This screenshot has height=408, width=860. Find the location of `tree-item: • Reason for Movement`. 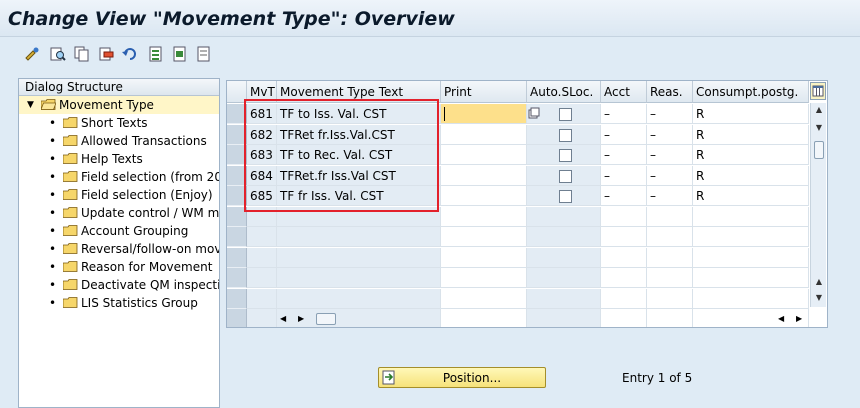

tree-item: • Reason for Movement is located at coordinates (119, 267).